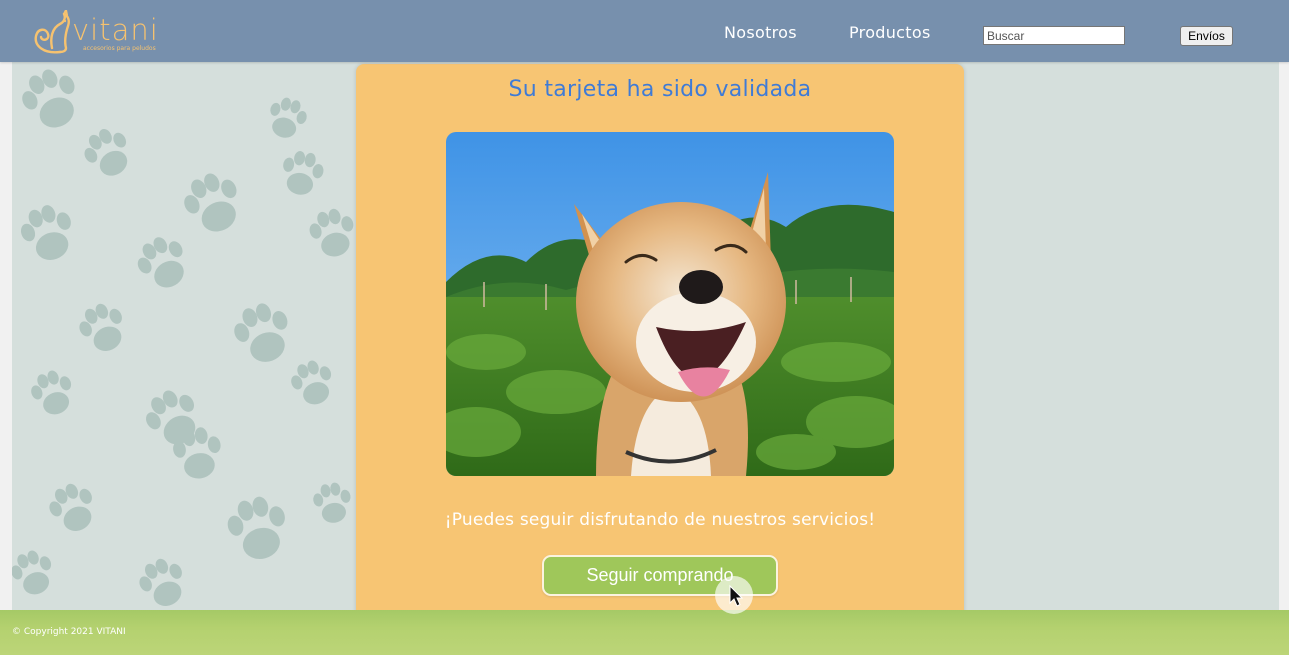 This screenshot has width=1289, height=655. I want to click on site-logo: vitani accesorios para peludos, so click(105, 33).